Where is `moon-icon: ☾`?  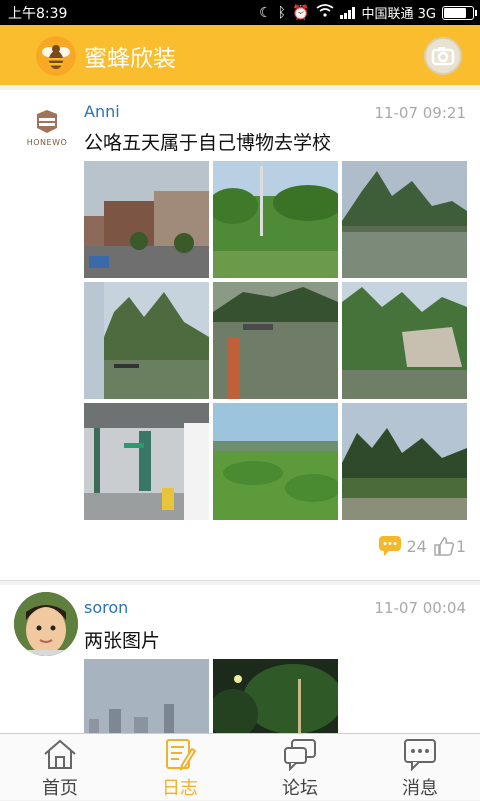 moon-icon: ☾ is located at coordinates (265, 12).